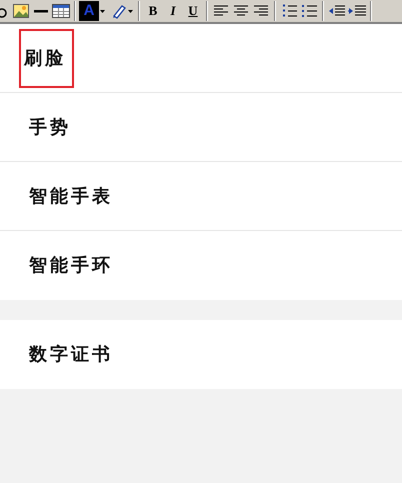  I want to click on outdent-icon, so click(337, 11).